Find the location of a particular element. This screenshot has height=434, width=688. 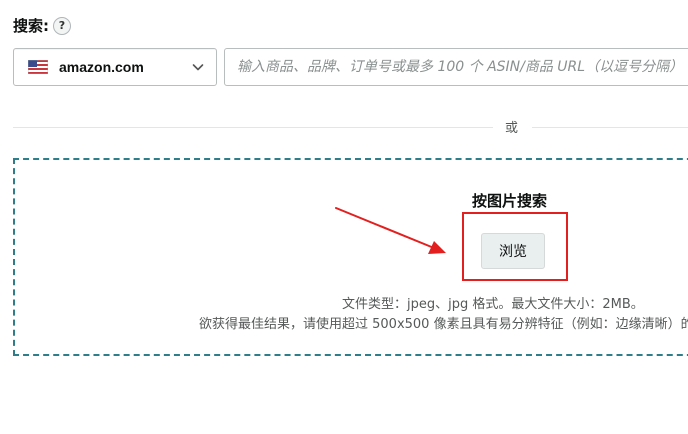

marketplace-select: amazon.com is located at coordinates (115, 67).